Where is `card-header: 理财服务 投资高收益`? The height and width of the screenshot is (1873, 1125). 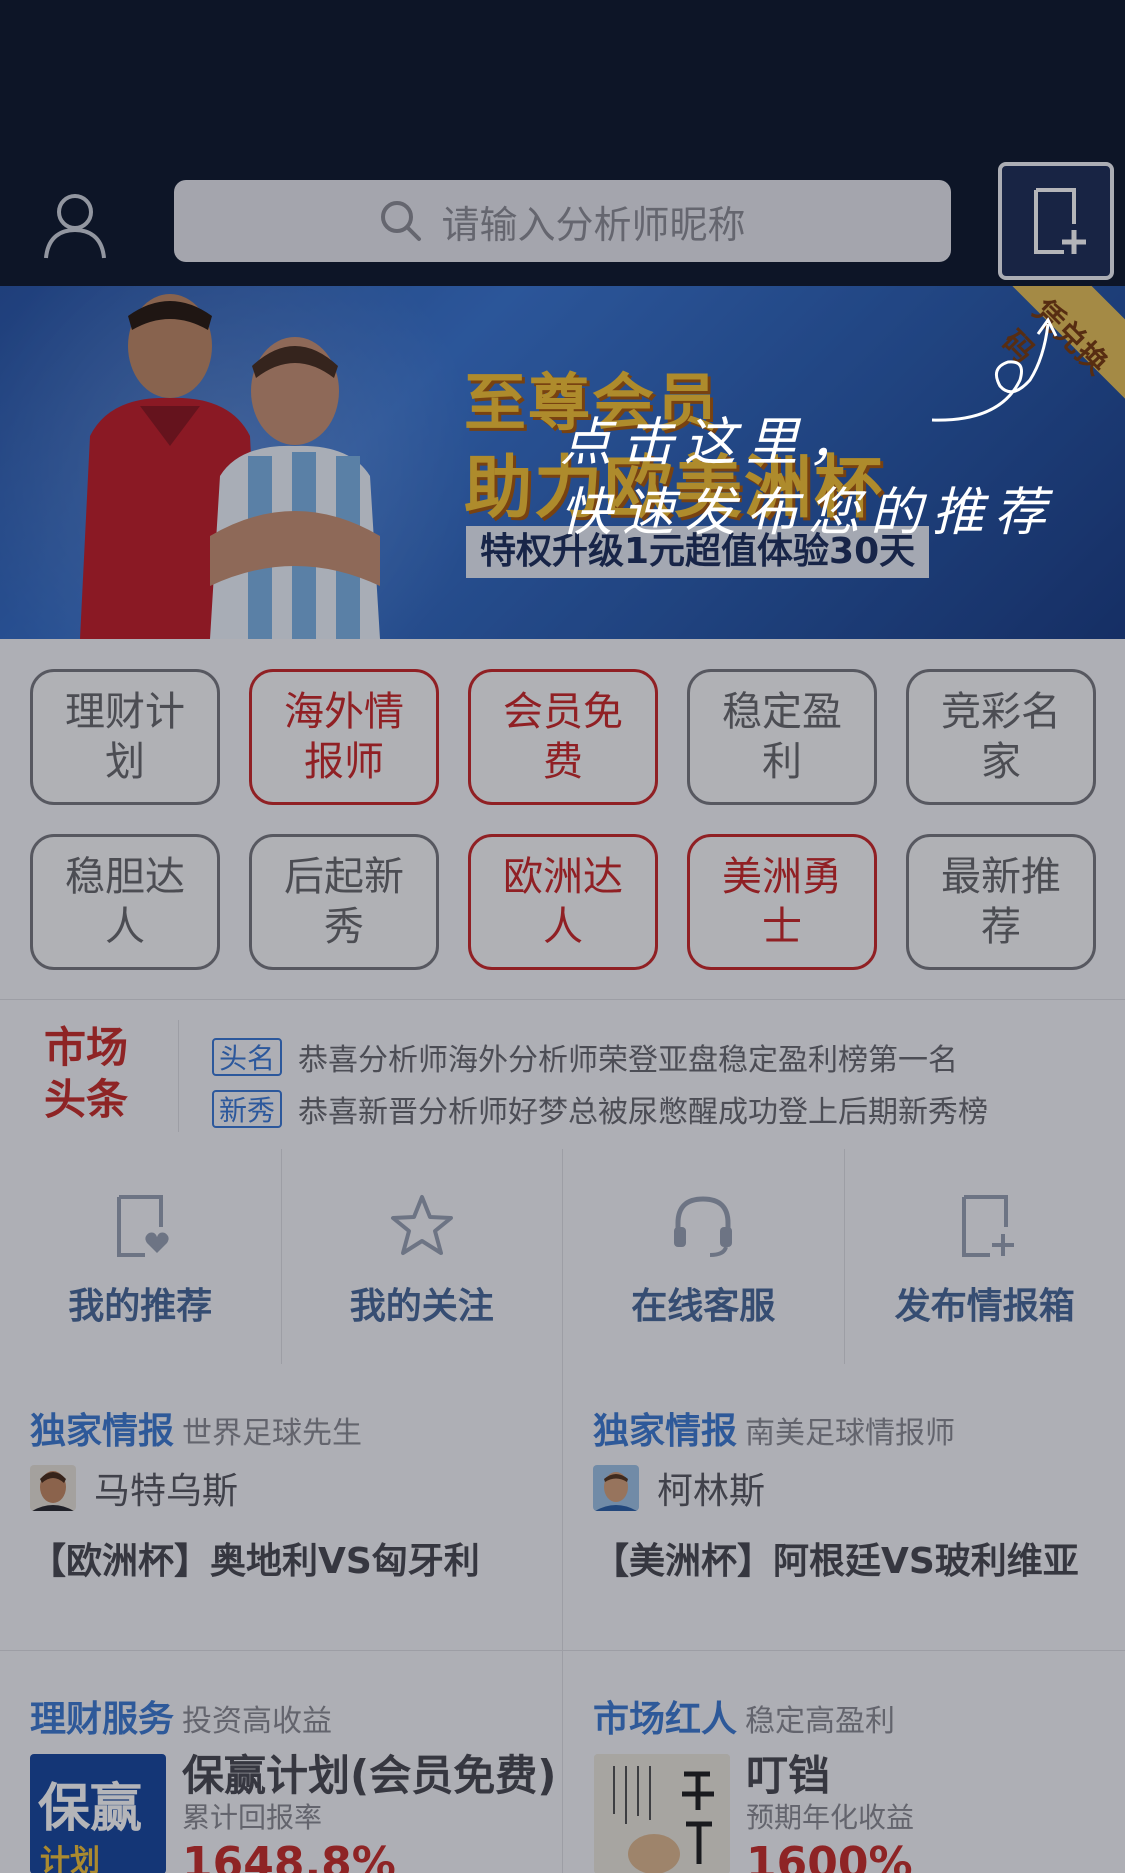
card-header: 理财服务 投资高收益 is located at coordinates (181, 1716).